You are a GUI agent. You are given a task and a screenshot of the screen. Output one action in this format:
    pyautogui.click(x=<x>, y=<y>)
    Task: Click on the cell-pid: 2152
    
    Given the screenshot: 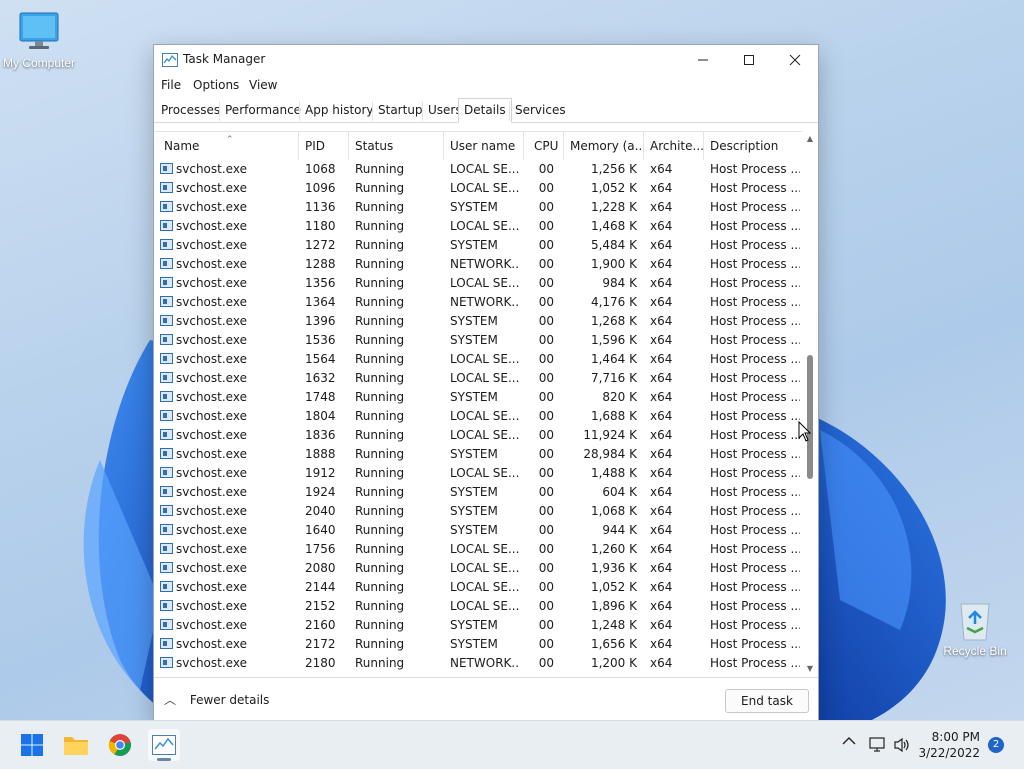 What is the action you would take?
    pyautogui.click(x=320, y=606)
    